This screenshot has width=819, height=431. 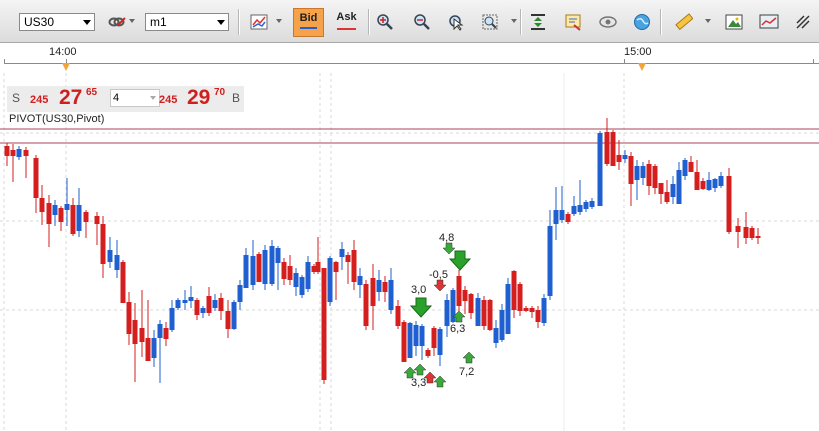 I want to click on ruler-icon, so click(x=684, y=22).